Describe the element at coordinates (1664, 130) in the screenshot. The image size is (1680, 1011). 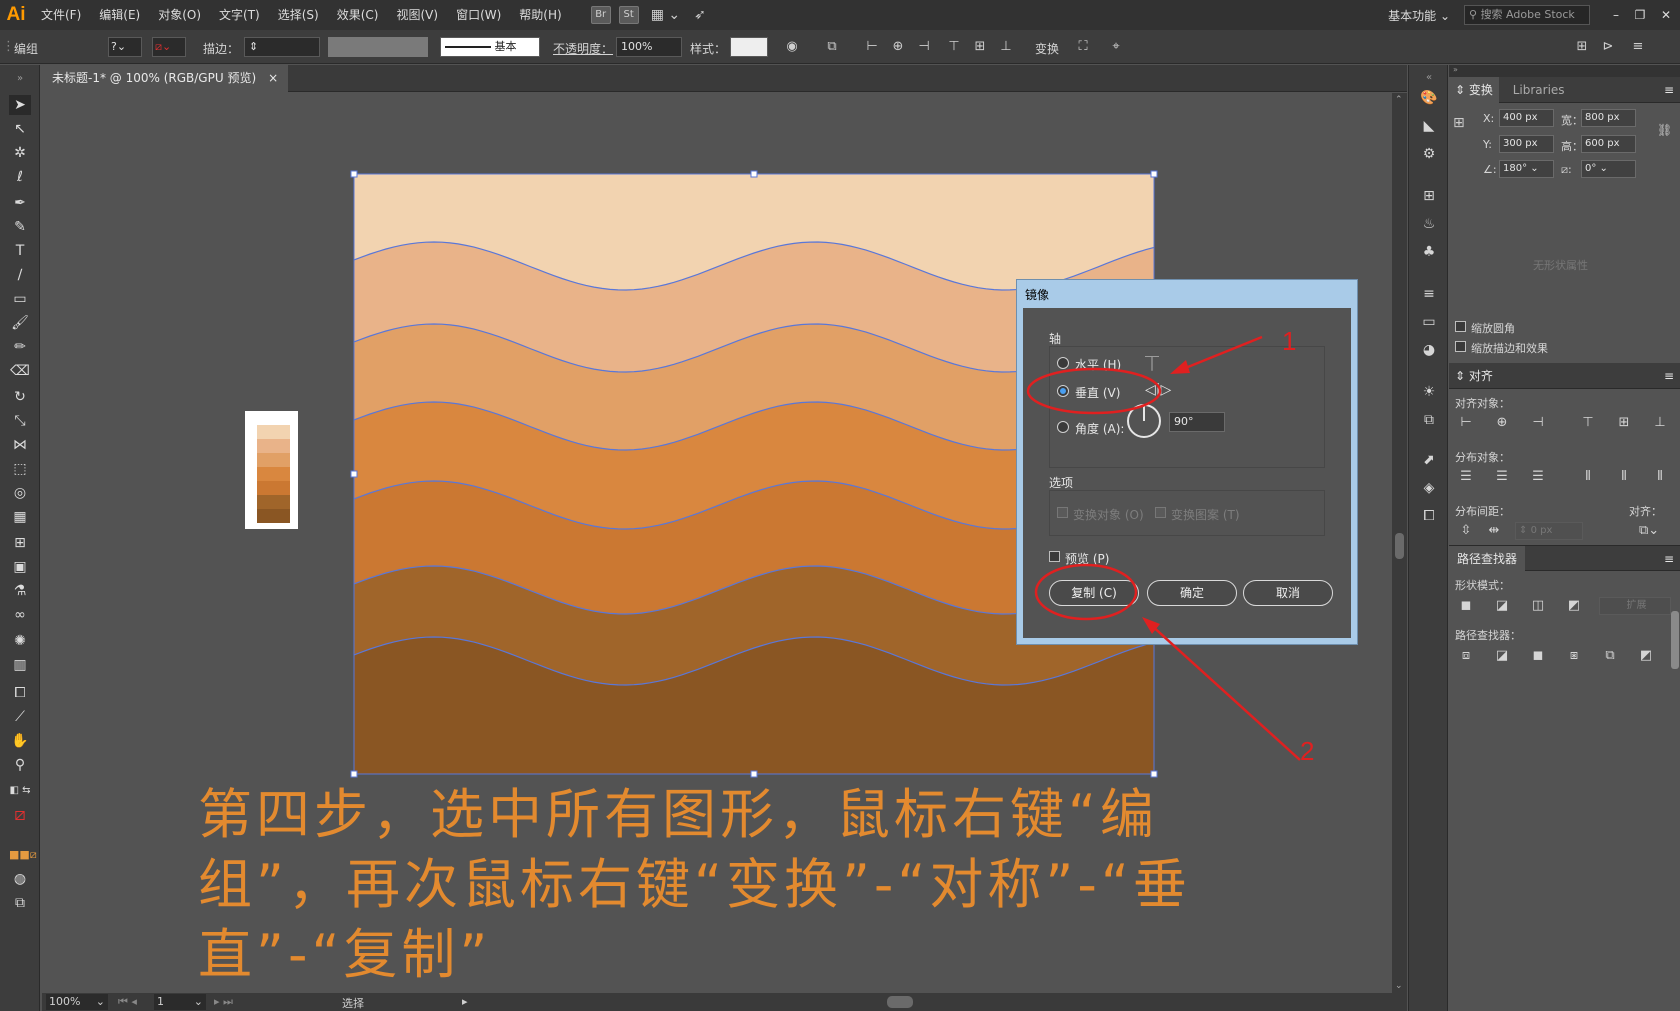
I see `constrain-proportions-icon: ⛓` at that location.